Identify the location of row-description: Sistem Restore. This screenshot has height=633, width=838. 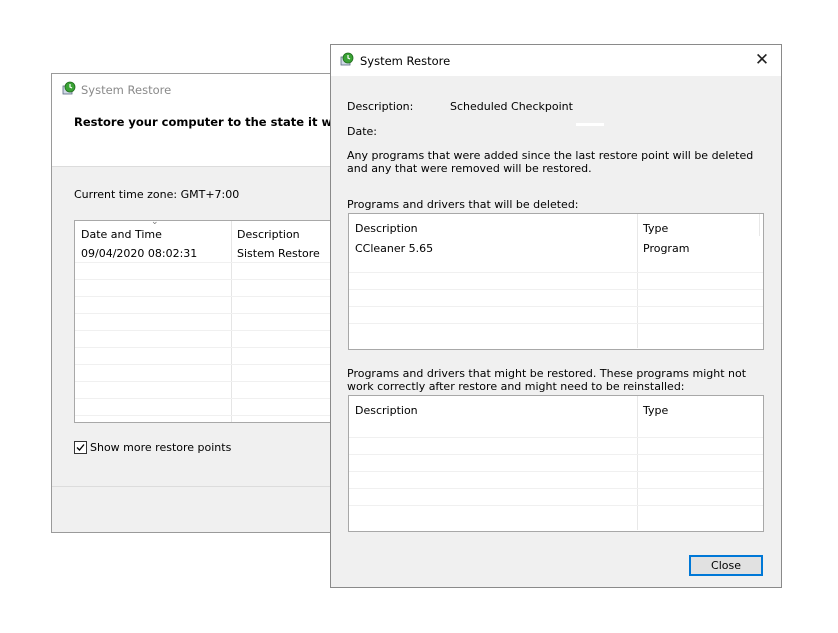
(278, 253).